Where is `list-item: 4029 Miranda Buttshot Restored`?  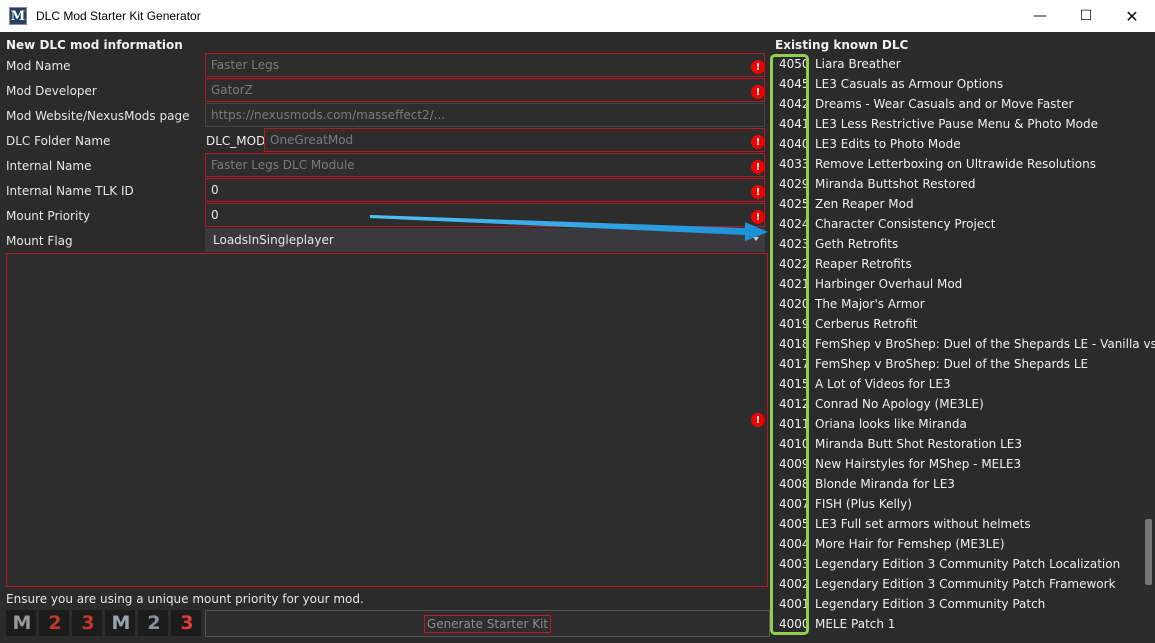 list-item: 4029 Miranda Buttshot Restored is located at coordinates (874, 184).